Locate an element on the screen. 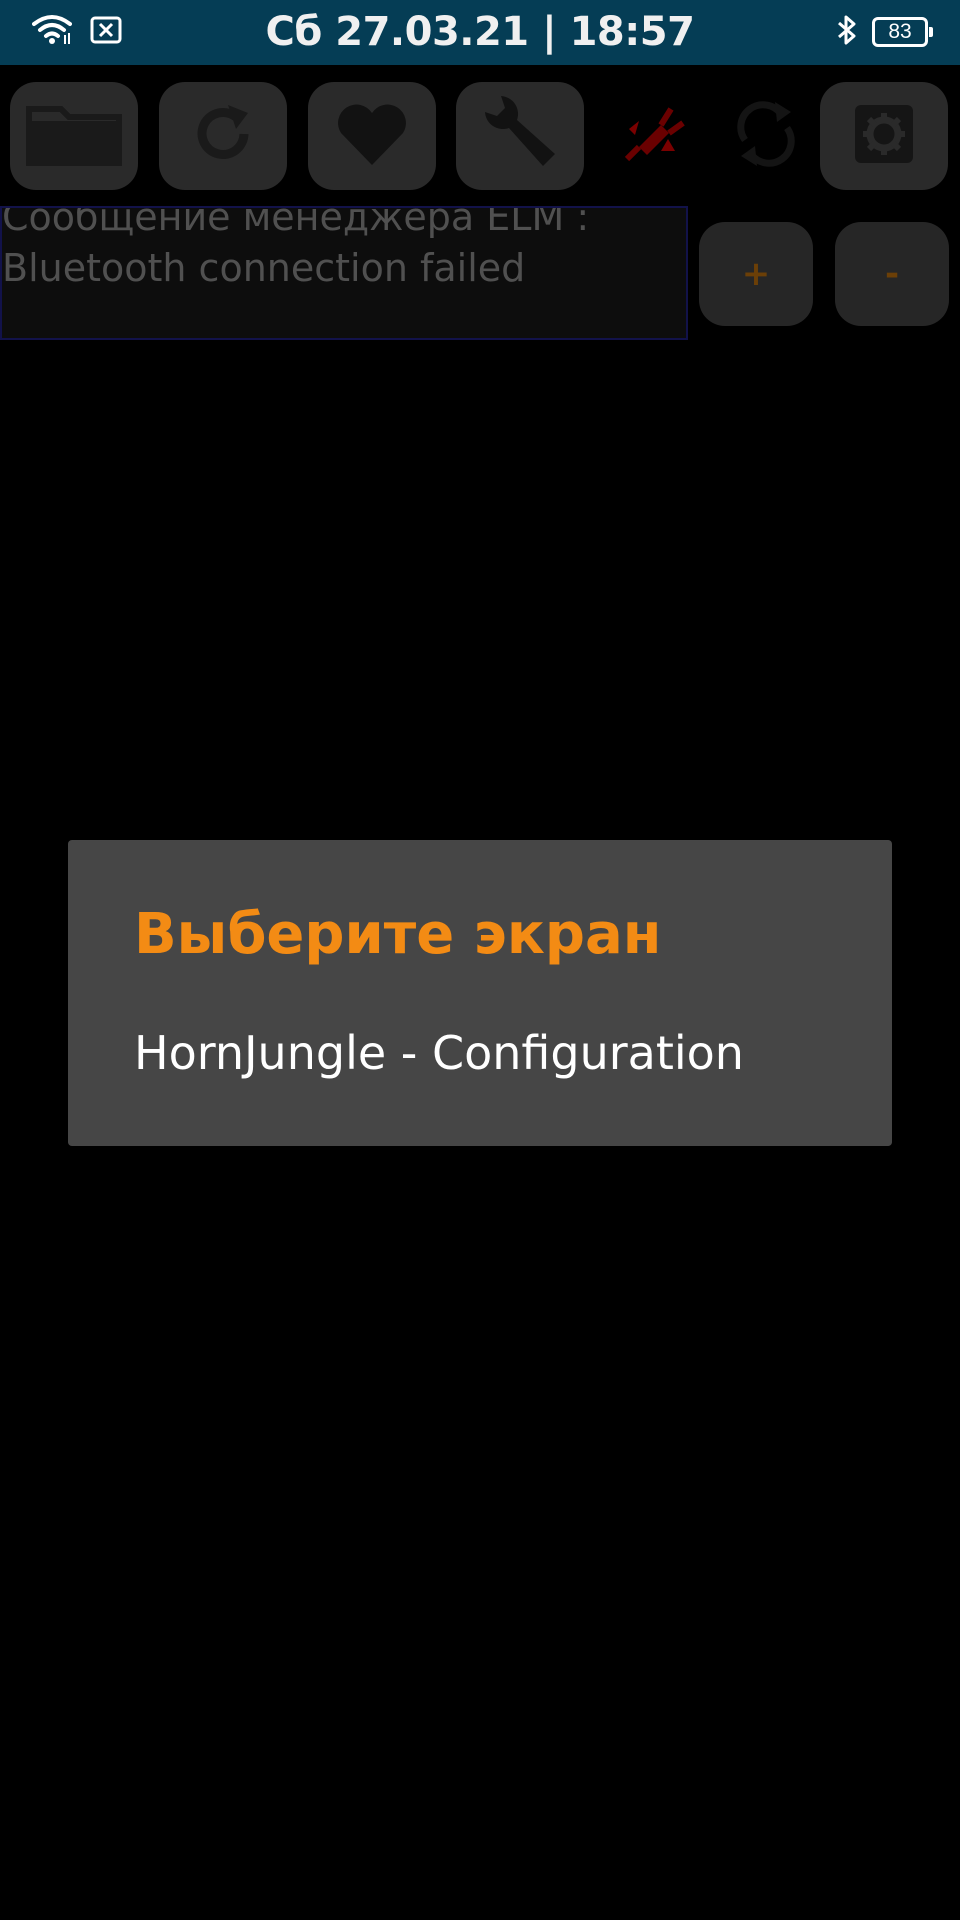  disconnected-plug-icon is located at coordinates (656, 136).